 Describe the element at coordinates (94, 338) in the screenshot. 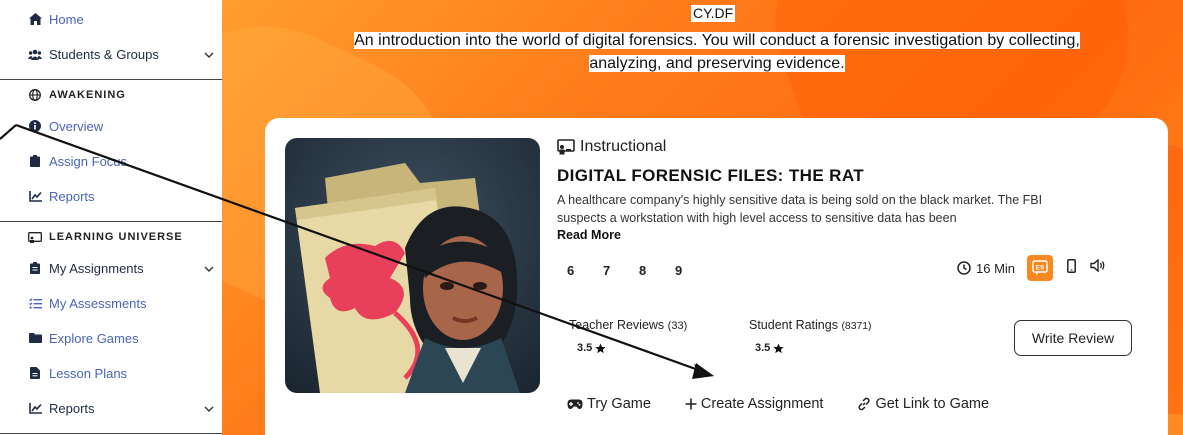

I see `sidebar-item-label: Explore Games` at that location.